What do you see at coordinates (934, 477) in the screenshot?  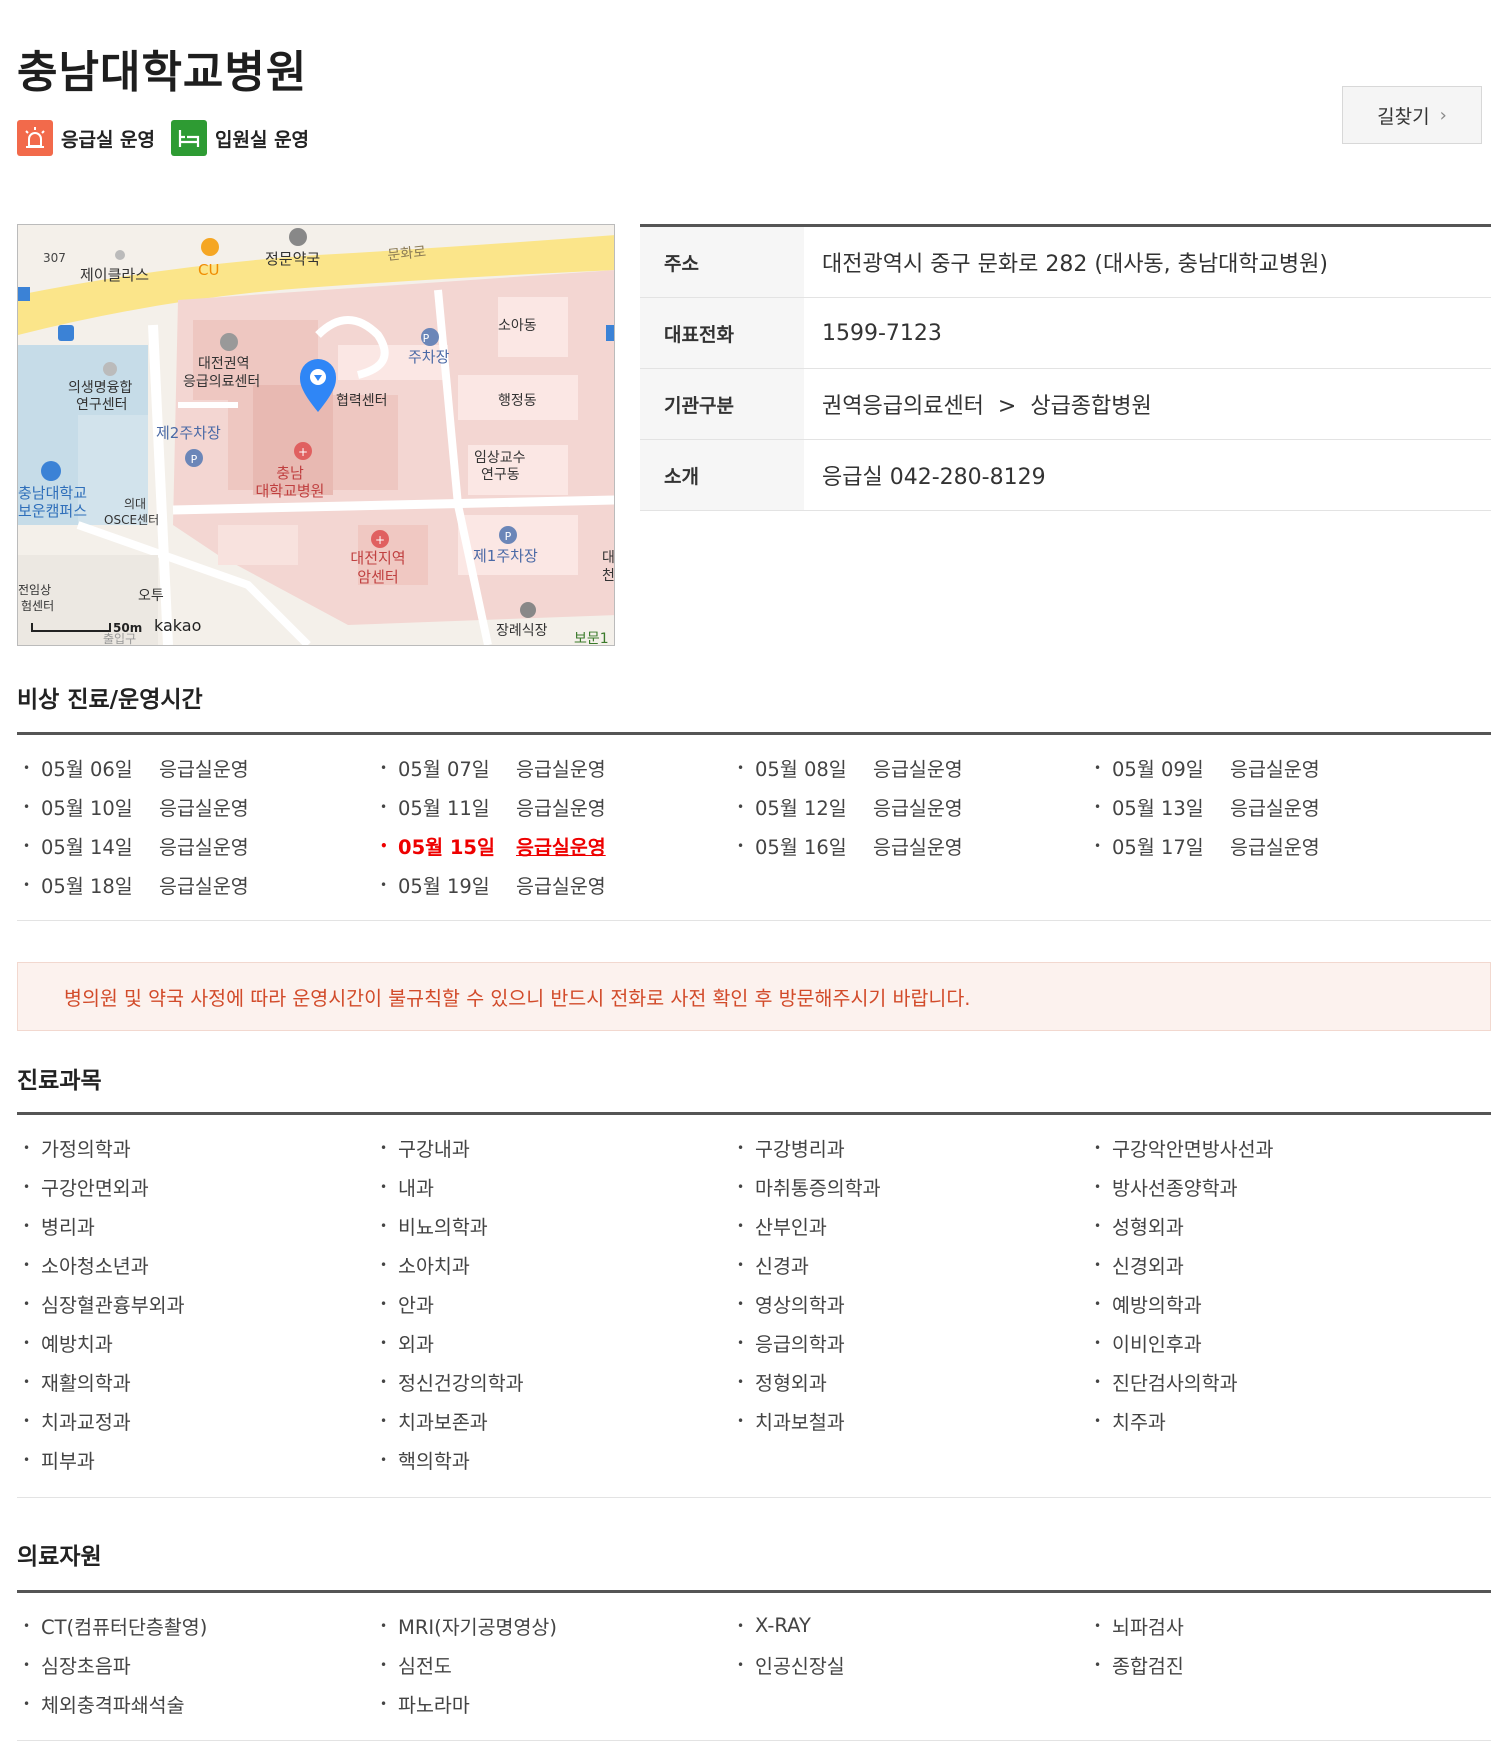 I see `info-value-intro: 응급실 042-280-8129` at bounding box center [934, 477].